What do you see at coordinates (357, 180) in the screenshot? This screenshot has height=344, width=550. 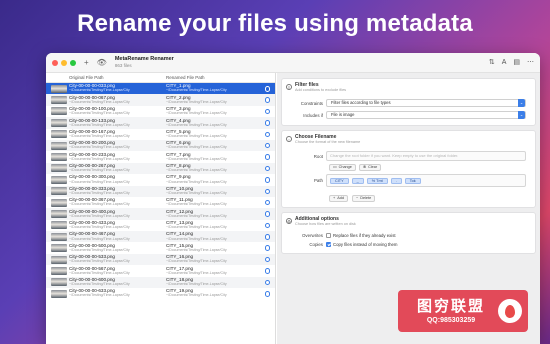 I see `path-token: _` at bounding box center [357, 180].